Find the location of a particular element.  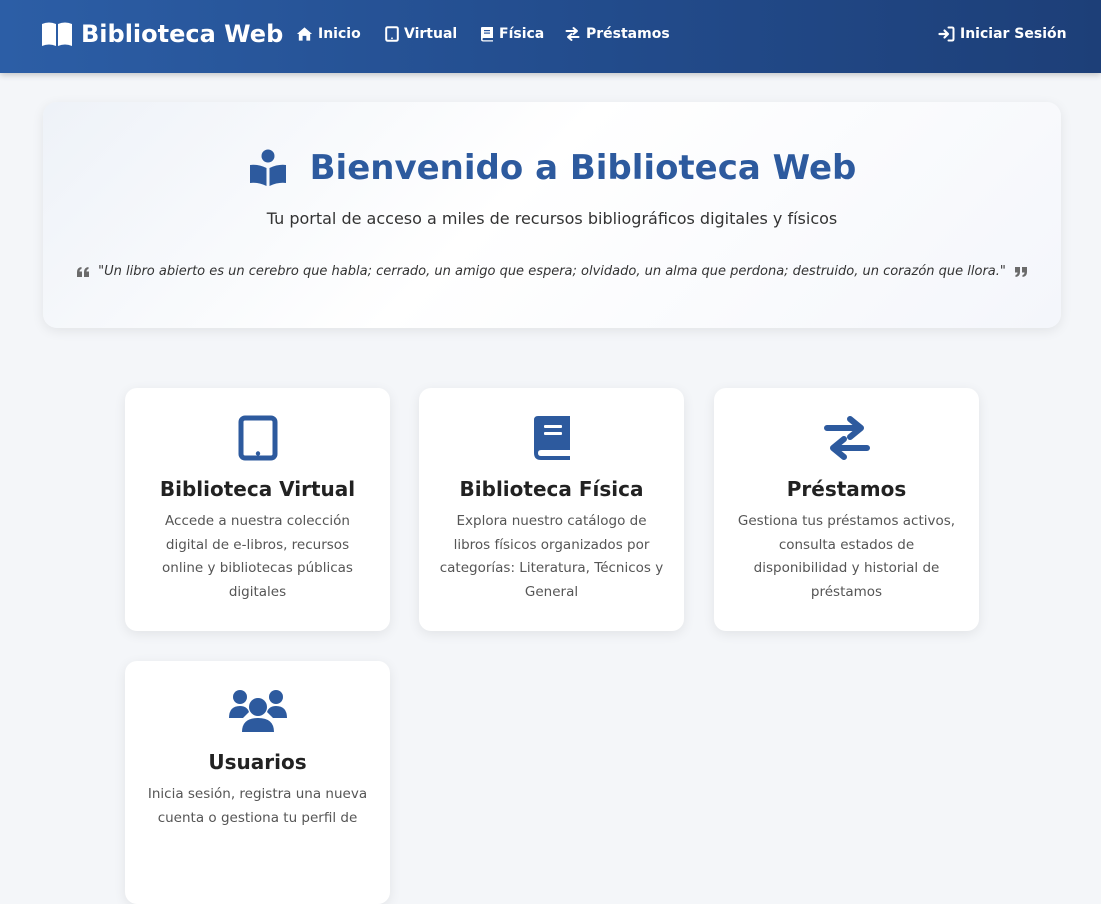

hero-title: Bienvenido a Biblioteca Web is located at coordinates (583, 168).